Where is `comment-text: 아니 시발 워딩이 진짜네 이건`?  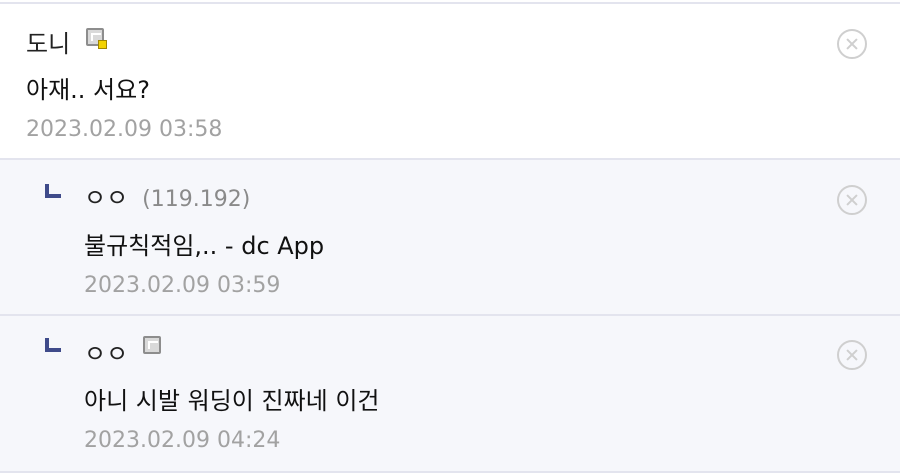 comment-text: 아니 시발 워딩이 진짜네 이건 is located at coordinates (232, 401).